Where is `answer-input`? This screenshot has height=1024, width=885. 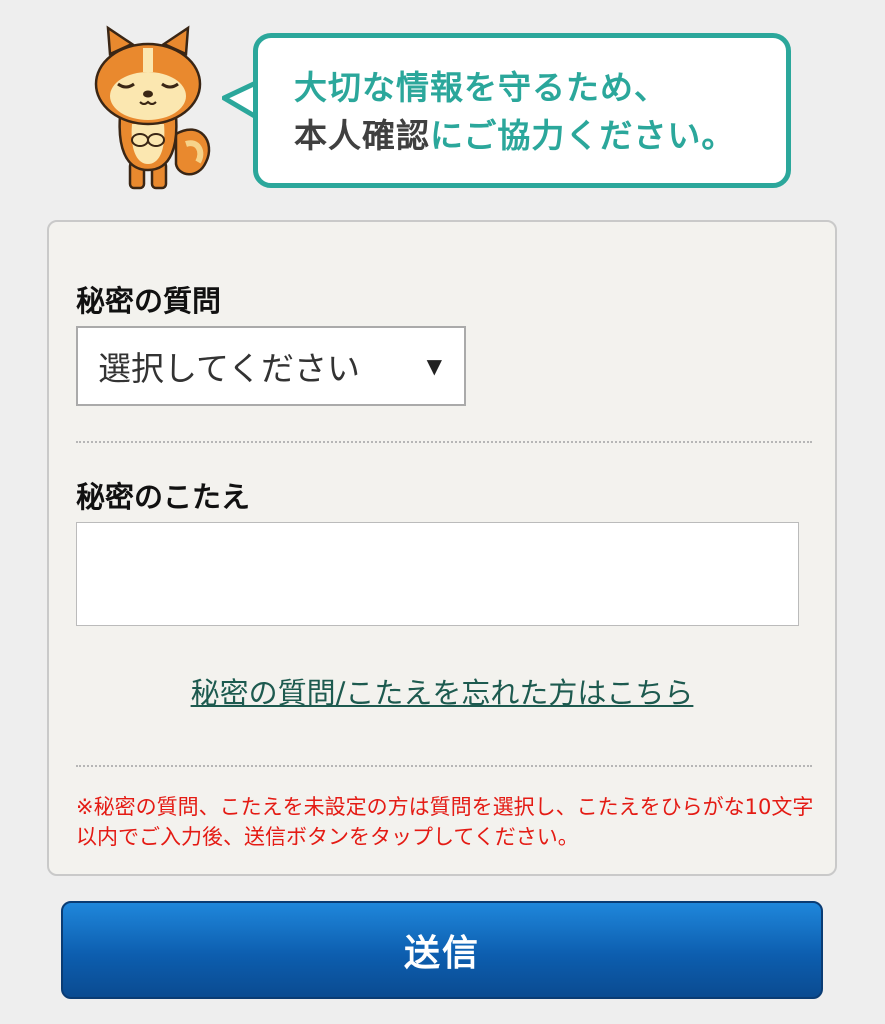
answer-input is located at coordinates (437, 574).